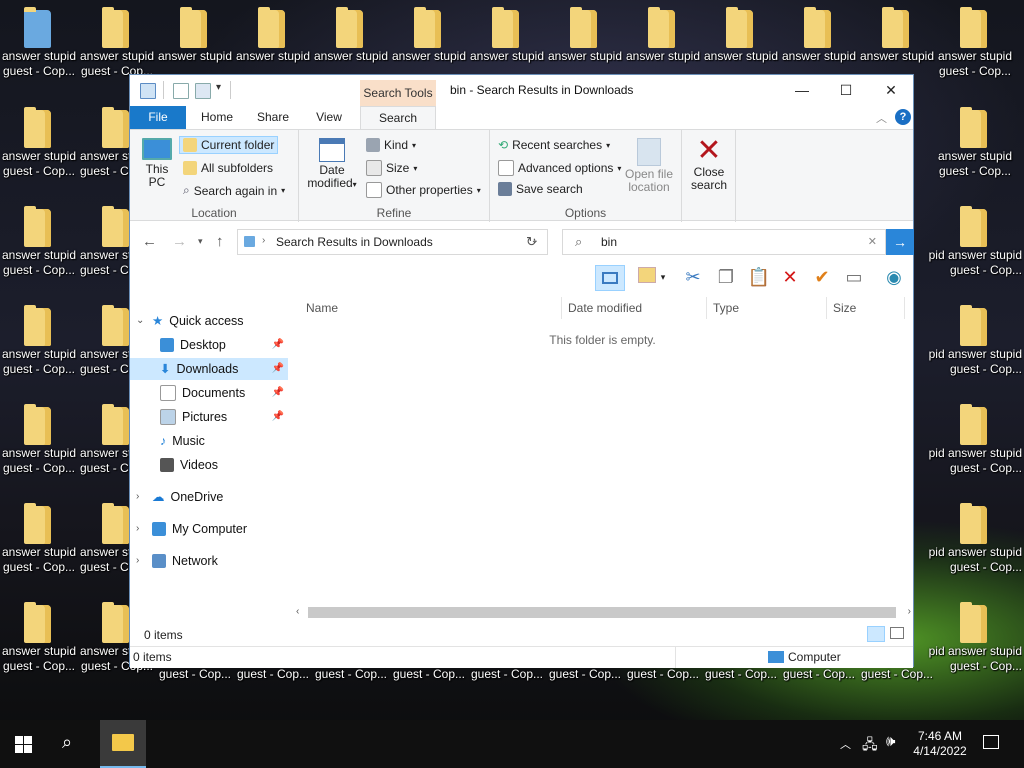 The width and height of the screenshot is (1024, 768). Describe the element at coordinates (189, 465) in the screenshot. I see `nav-item-videos: Videos` at that location.